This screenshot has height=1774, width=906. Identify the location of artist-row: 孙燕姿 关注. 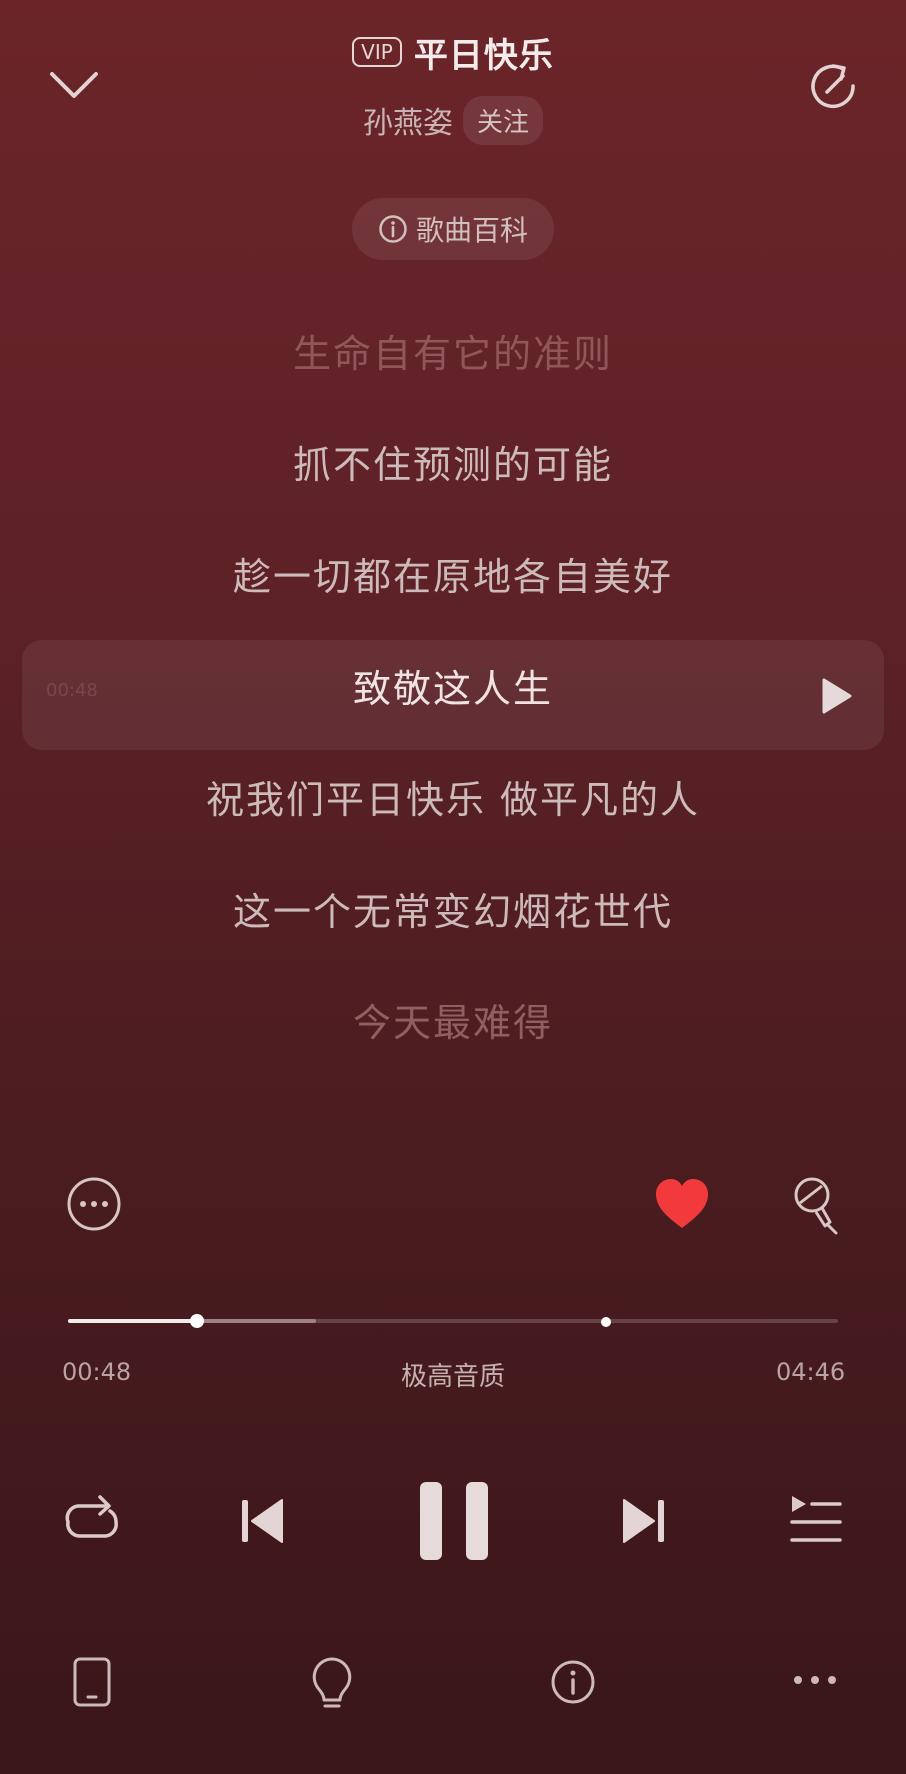
(453, 120).